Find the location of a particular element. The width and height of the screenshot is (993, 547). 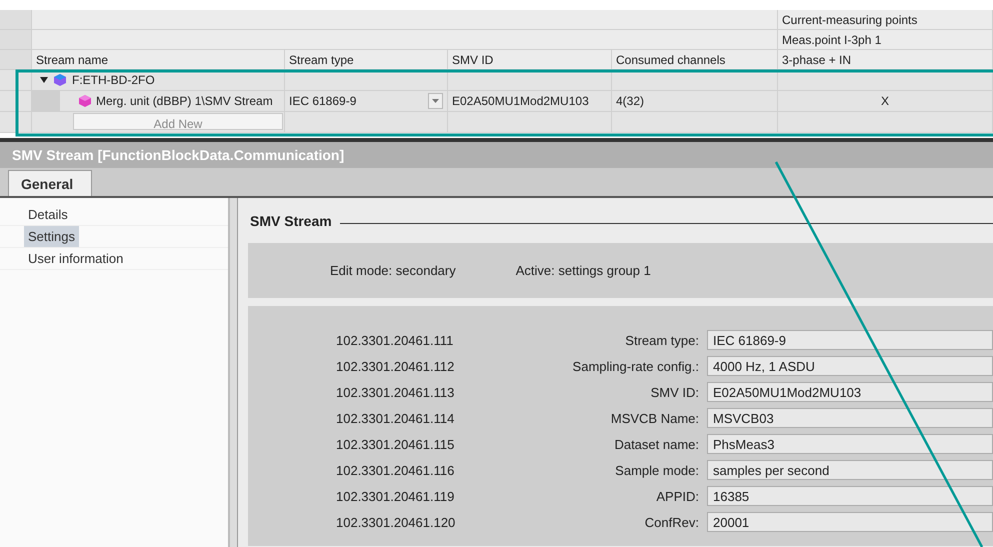

cell-text: IEC 61869-9 is located at coordinates (322, 101).